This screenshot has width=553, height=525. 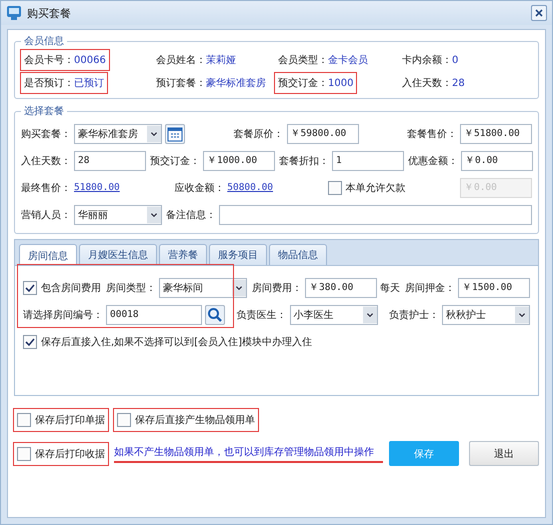 I want to click on field-label: 房间类型：, so click(x=131, y=288).